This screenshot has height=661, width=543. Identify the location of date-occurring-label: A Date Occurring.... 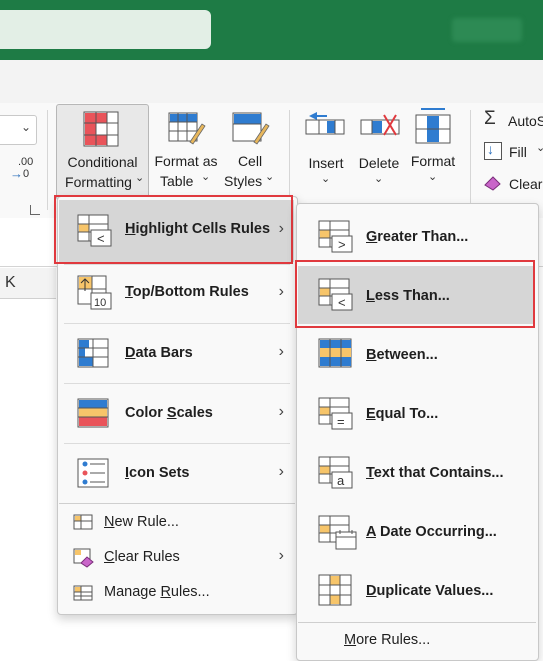
(431, 532).